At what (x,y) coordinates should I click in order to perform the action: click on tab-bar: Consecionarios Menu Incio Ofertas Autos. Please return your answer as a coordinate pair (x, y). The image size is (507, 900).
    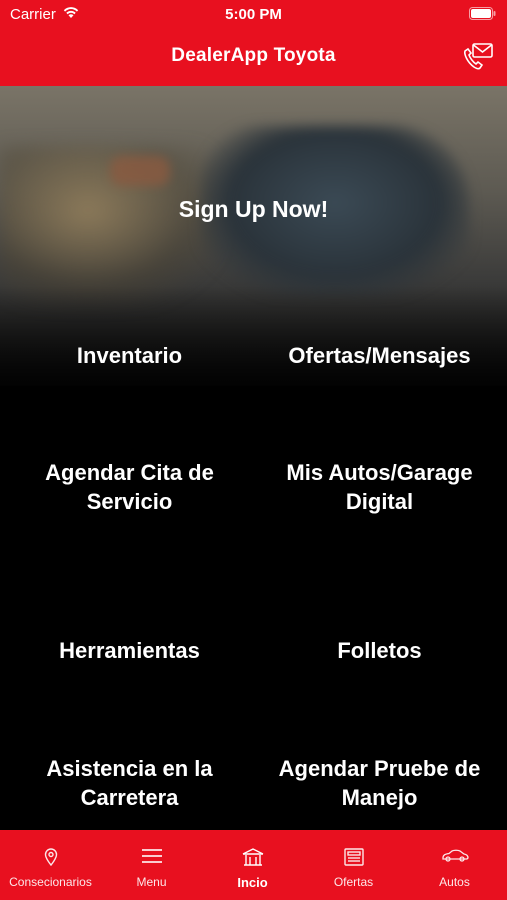
    Looking at the image, I should click on (253, 865).